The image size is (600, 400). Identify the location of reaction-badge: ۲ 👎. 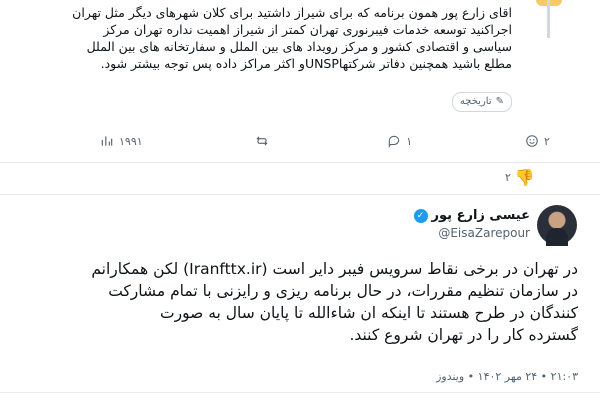
(520, 177).